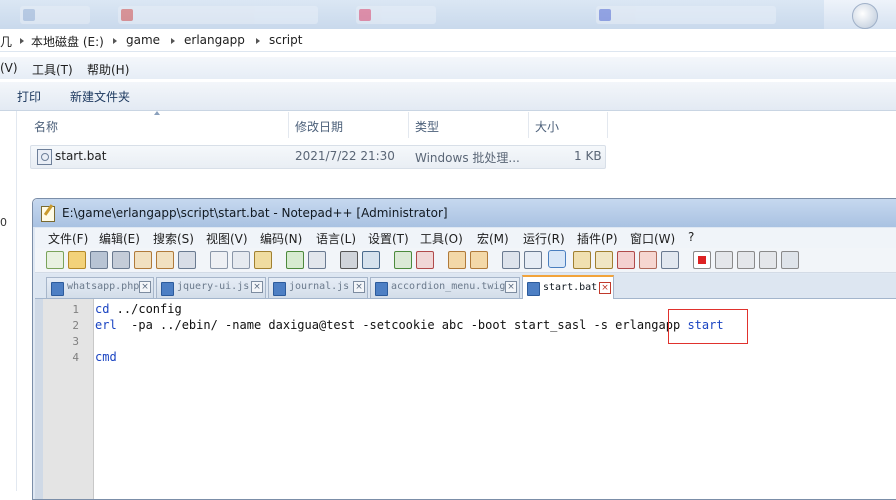 This screenshot has width=896, height=500. What do you see at coordinates (441, 238) in the screenshot?
I see `npp-menu-tools: 工具(O)` at bounding box center [441, 238].